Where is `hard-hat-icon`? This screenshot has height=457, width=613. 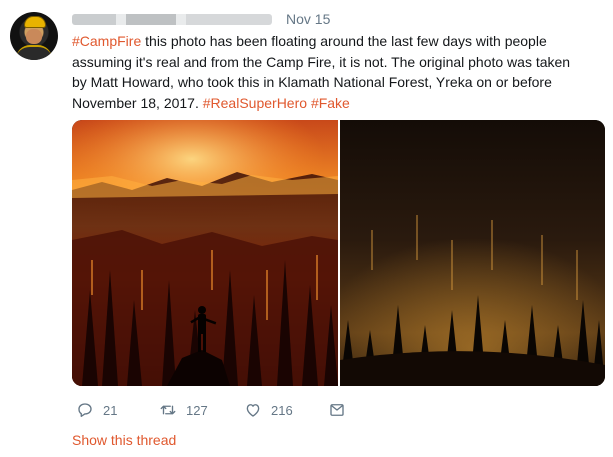 hard-hat-icon is located at coordinates (35, 22).